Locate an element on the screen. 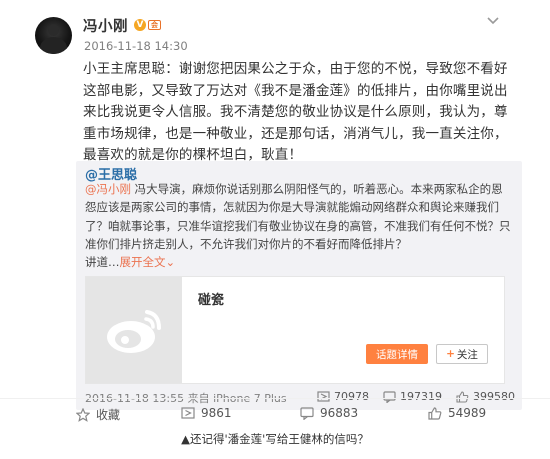 Image resolution: width=550 pixels, height=459 pixels. chevron-down-icon is located at coordinates (493, 21).